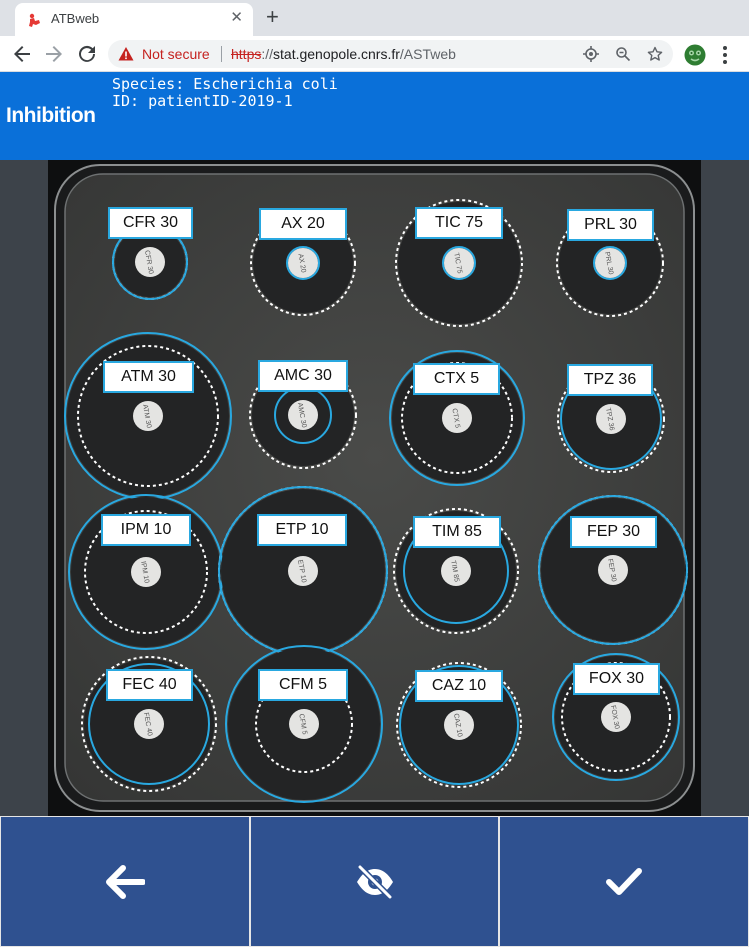 The image size is (749, 947). I want to click on new-tab-icon: +, so click(272, 17).